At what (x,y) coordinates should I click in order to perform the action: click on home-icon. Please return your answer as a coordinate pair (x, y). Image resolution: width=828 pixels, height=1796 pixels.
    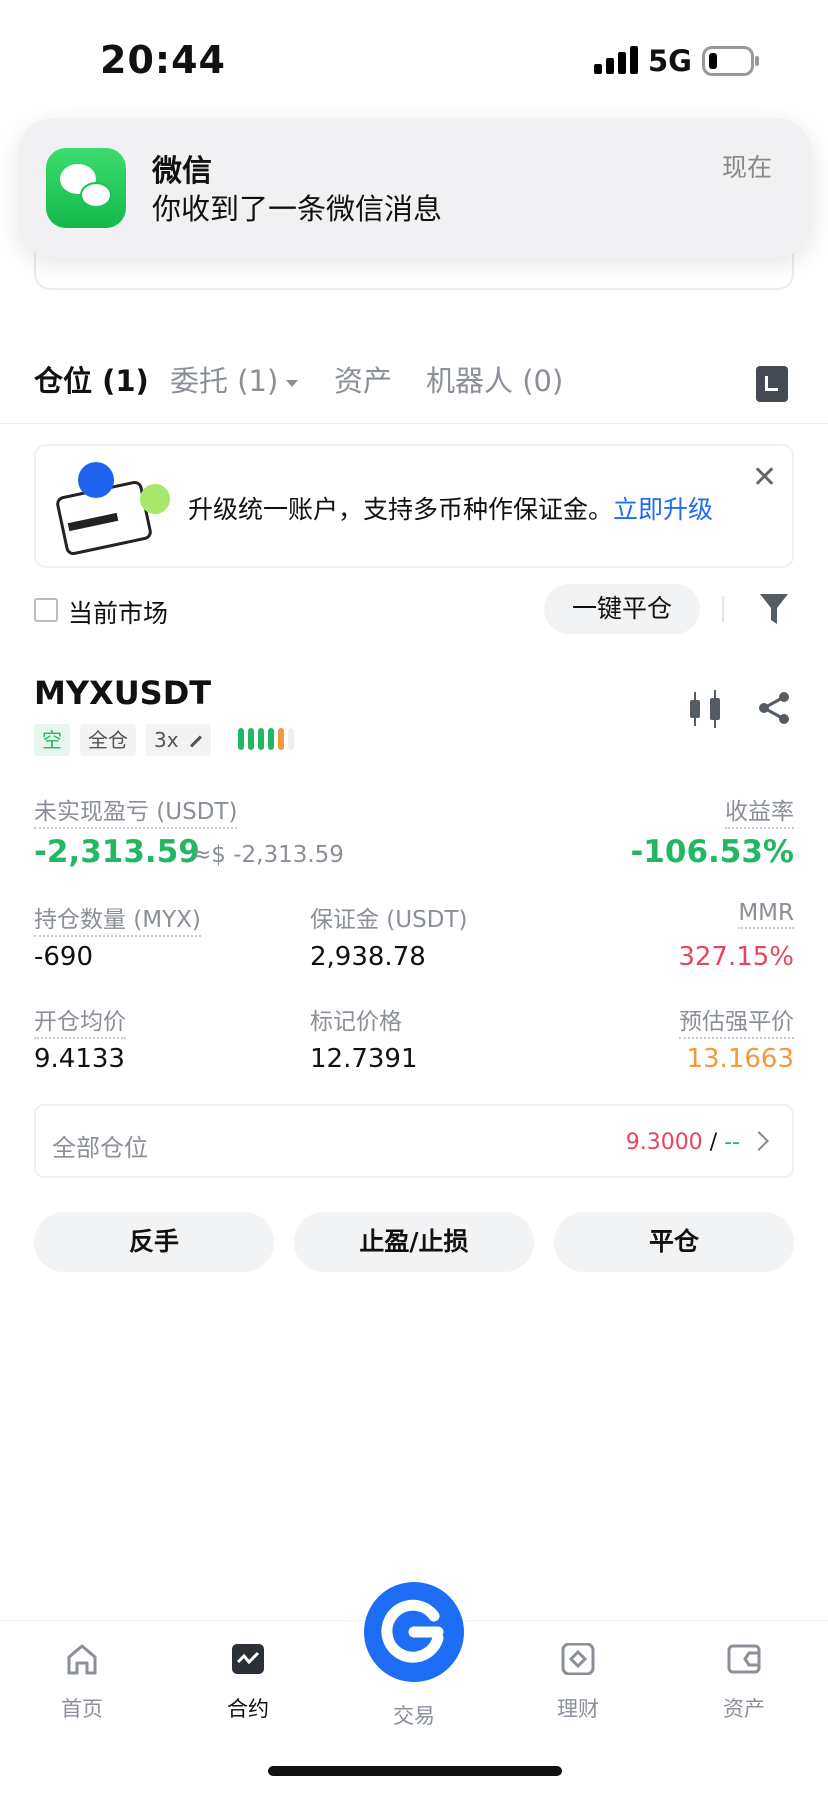
    Looking at the image, I should click on (82, 1659).